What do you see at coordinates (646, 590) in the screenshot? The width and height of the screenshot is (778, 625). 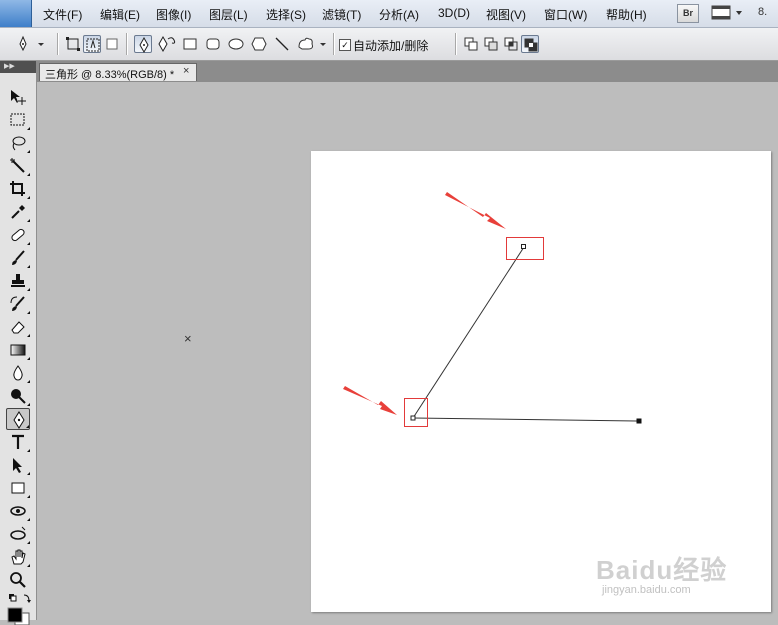 I see `watermark-url: jingyan.baidu.com` at bounding box center [646, 590].